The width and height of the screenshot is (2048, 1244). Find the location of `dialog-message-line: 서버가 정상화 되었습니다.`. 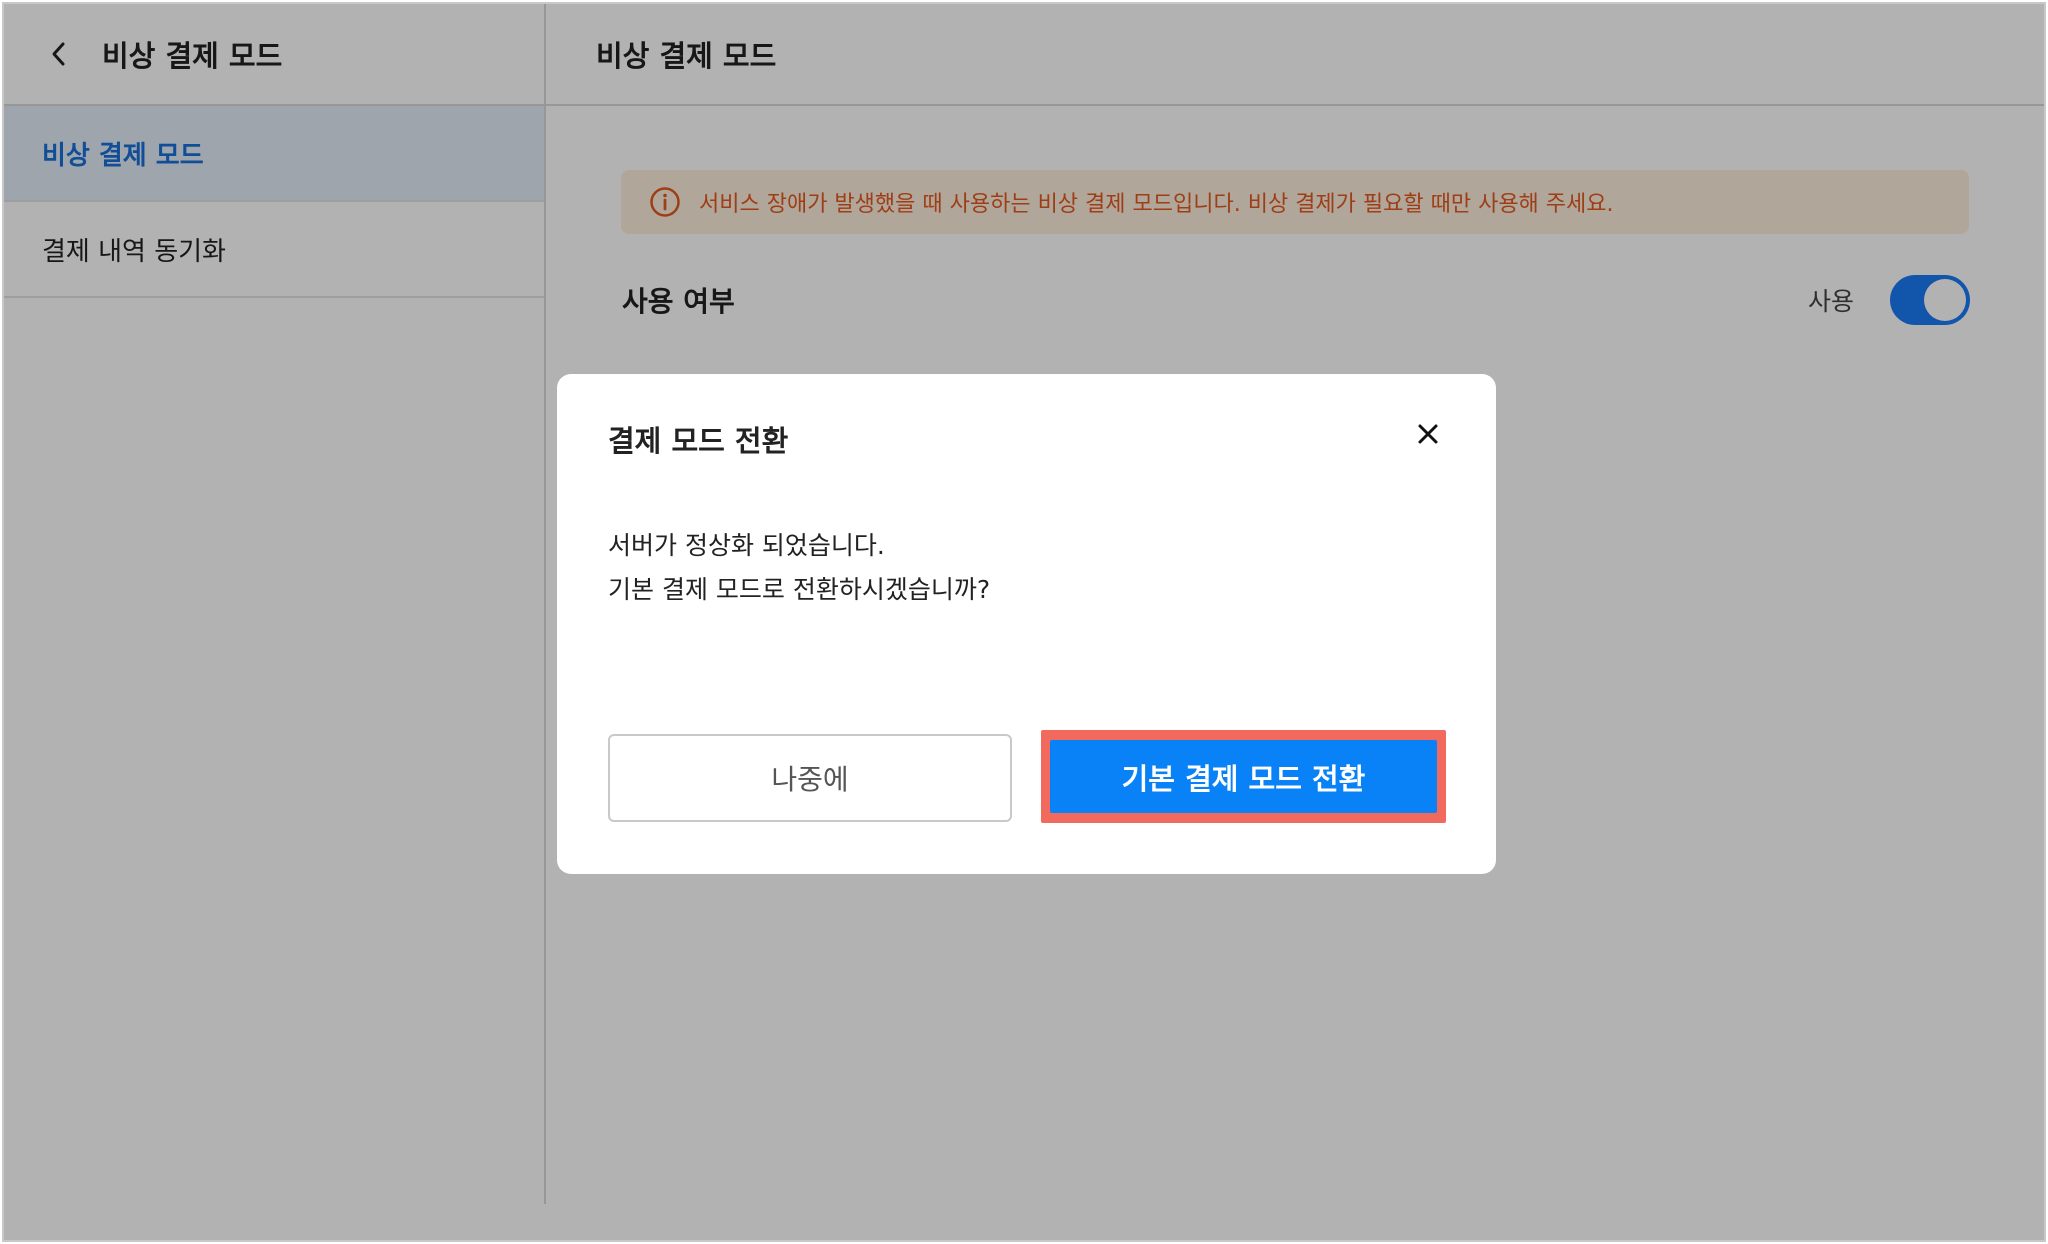

dialog-message-line: 서버가 정상화 되었습니다. is located at coordinates (746, 545).